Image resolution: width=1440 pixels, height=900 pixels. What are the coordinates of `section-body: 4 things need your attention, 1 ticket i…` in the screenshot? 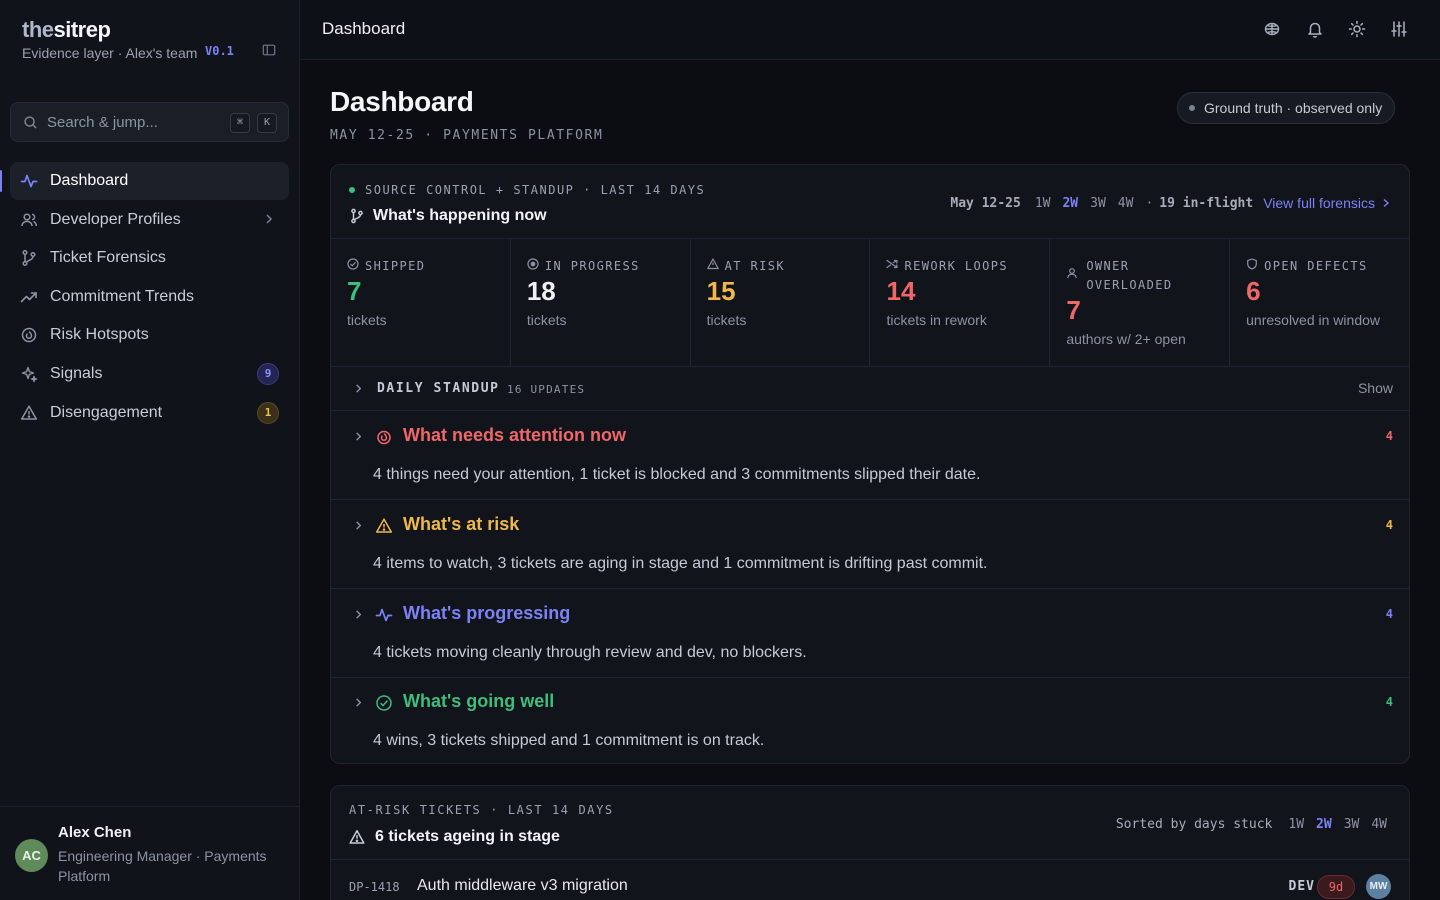 It's located at (677, 474).